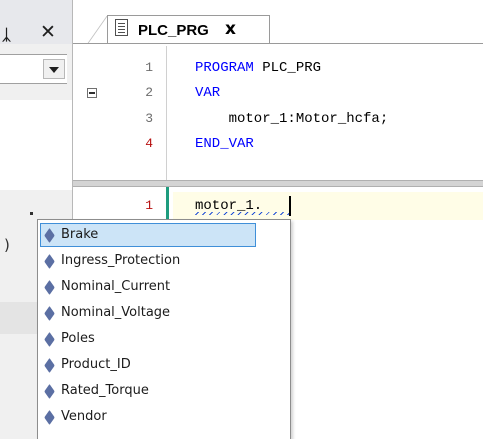  What do you see at coordinates (84, 416) in the screenshot?
I see `autocomplete-item-label: Vendor` at bounding box center [84, 416].